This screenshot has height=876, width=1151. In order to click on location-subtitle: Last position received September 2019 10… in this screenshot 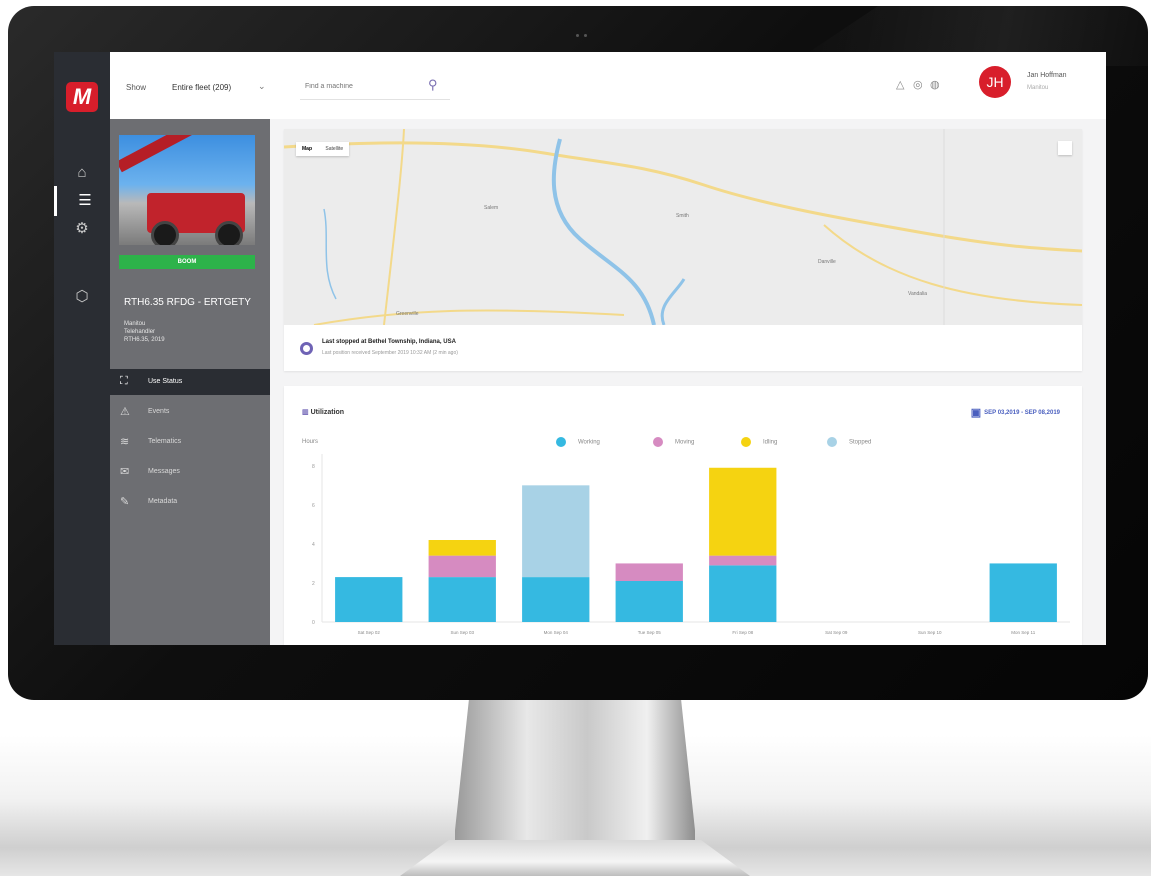, I will do `click(390, 353)`.